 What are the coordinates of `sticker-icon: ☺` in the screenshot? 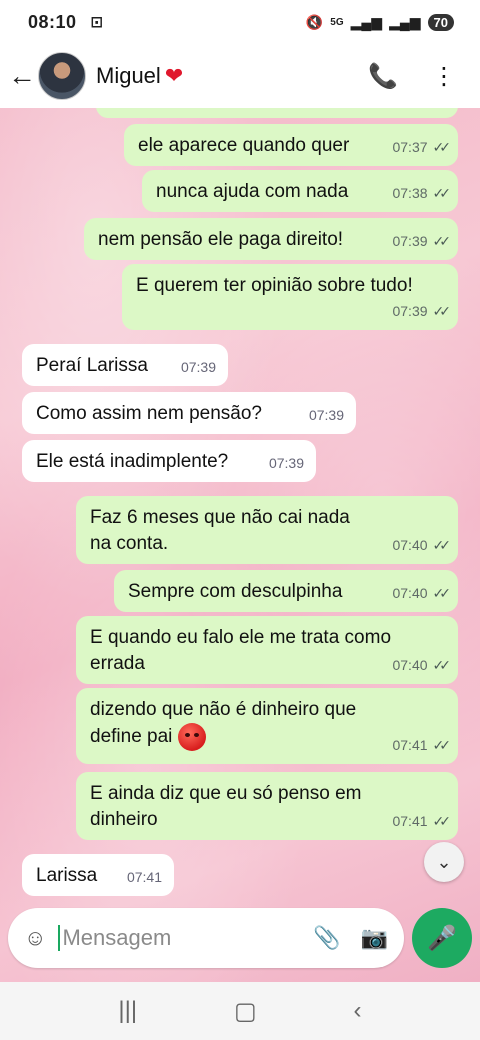 It's located at (35, 938).